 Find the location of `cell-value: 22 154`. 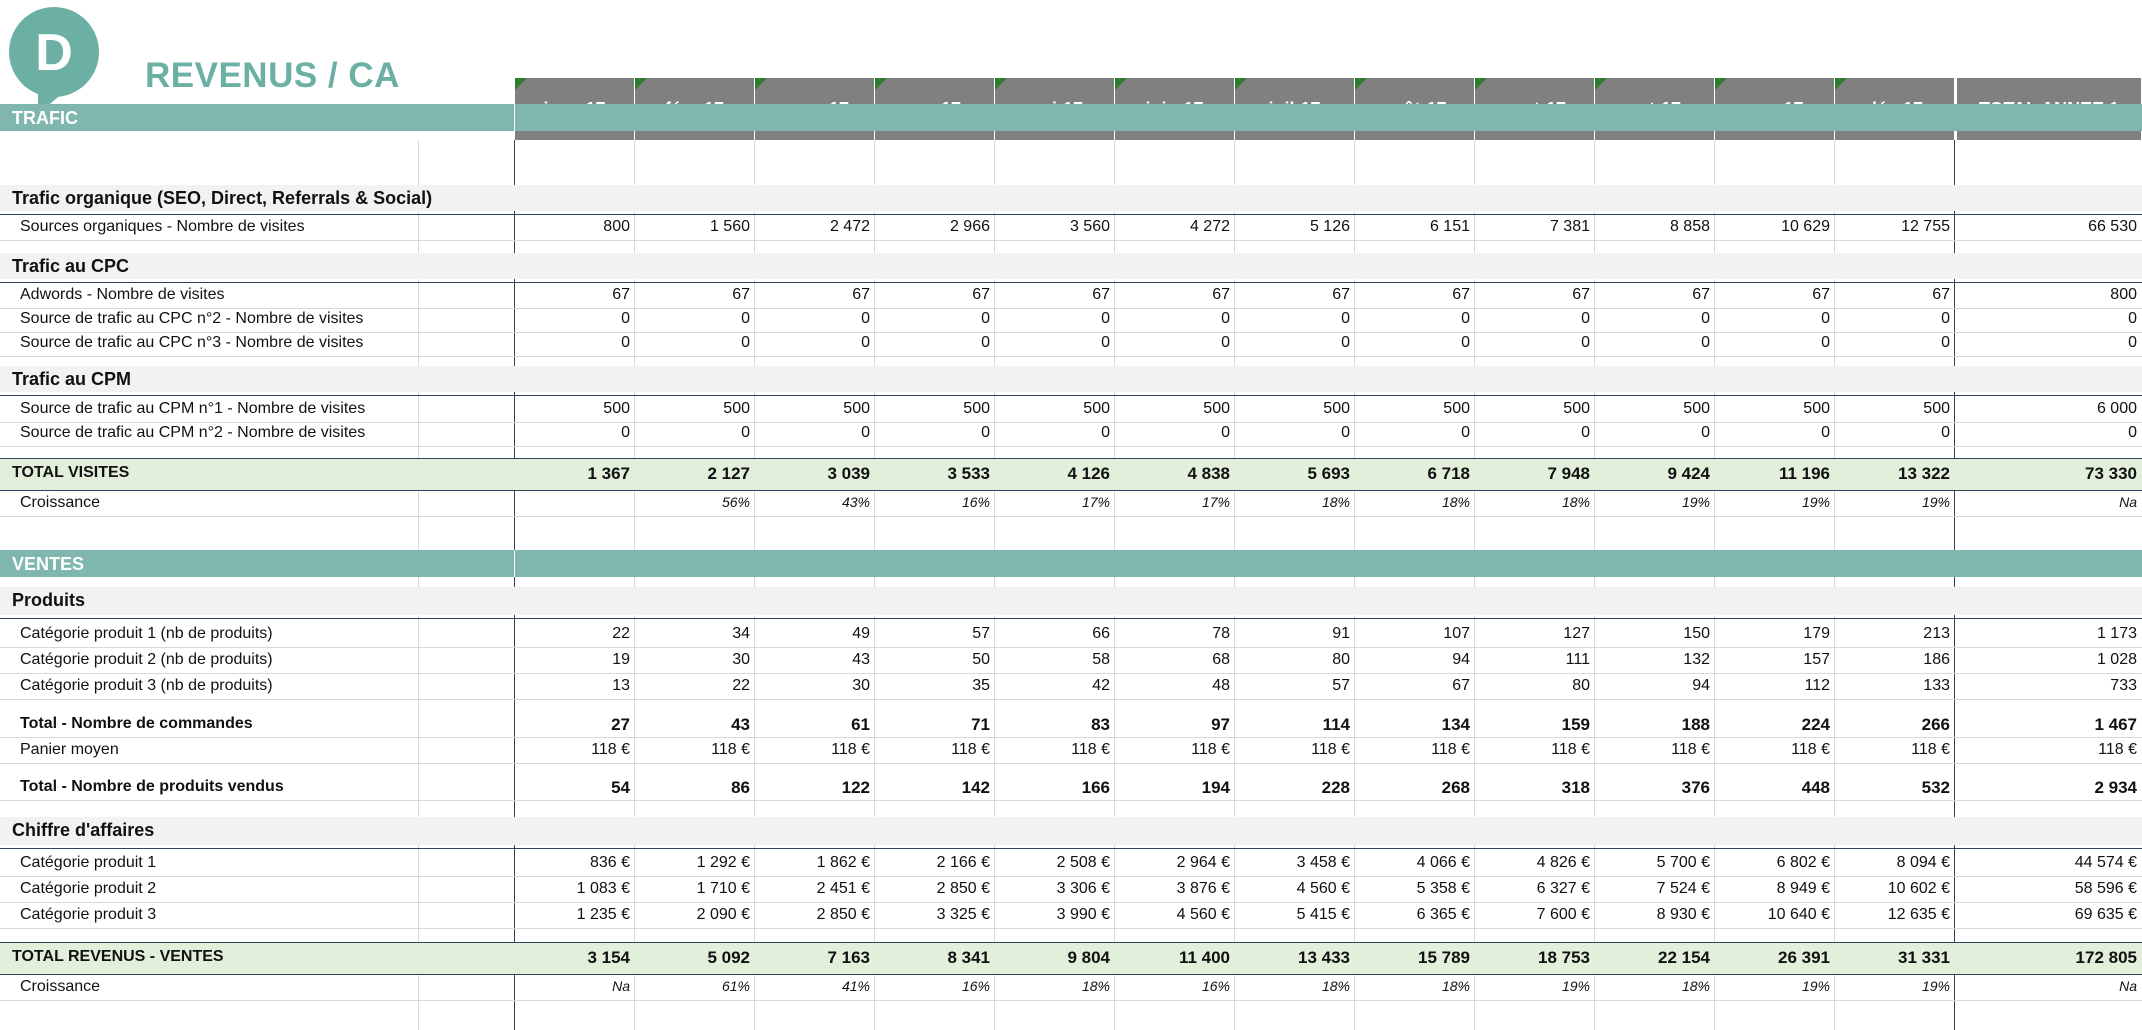

cell-value: 22 154 is located at coordinates (1655, 958).